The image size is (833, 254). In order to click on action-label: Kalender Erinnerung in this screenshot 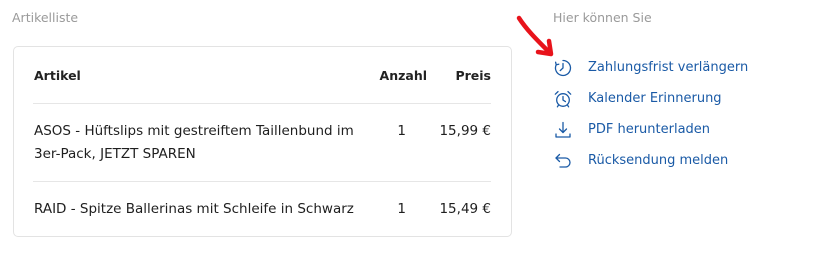, I will do `click(655, 98)`.